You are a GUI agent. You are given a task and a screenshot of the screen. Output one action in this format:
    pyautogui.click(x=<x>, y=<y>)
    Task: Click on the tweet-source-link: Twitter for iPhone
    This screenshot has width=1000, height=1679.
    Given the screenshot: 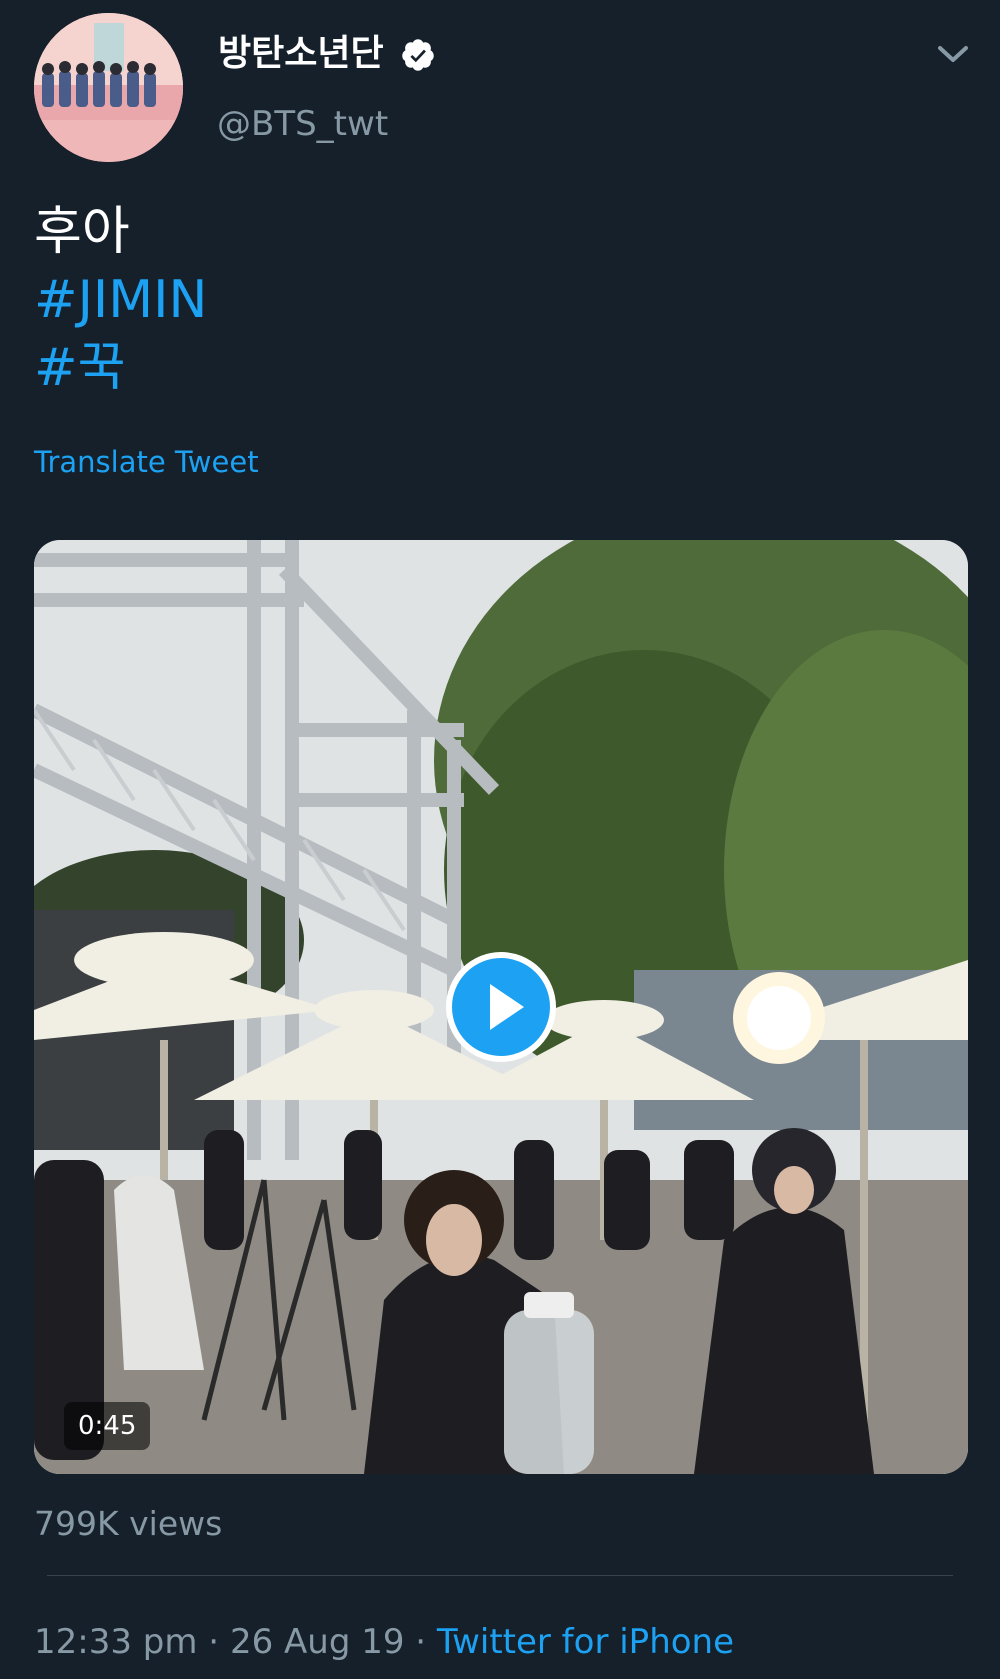 What is the action you would take?
    pyautogui.click(x=585, y=1642)
    